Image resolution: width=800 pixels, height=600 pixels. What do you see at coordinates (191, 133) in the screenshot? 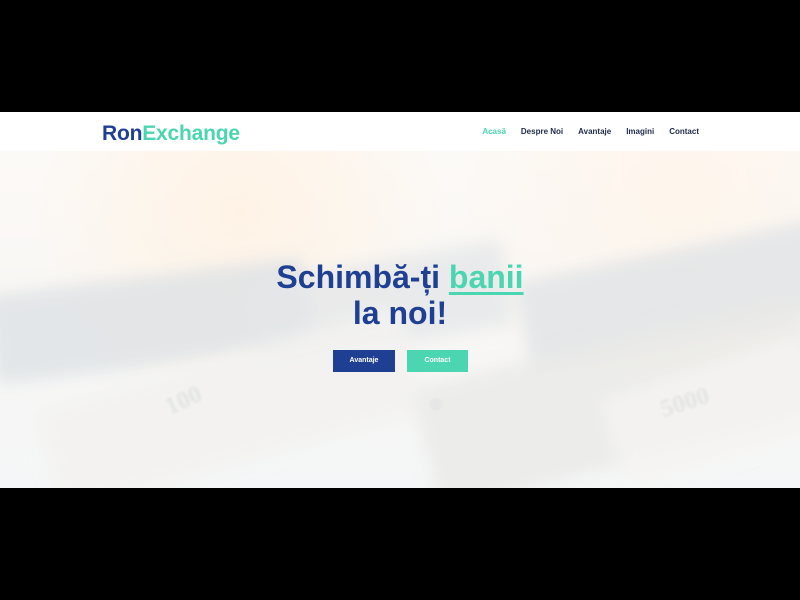
I see `logo-accent-text: Exchange` at bounding box center [191, 133].